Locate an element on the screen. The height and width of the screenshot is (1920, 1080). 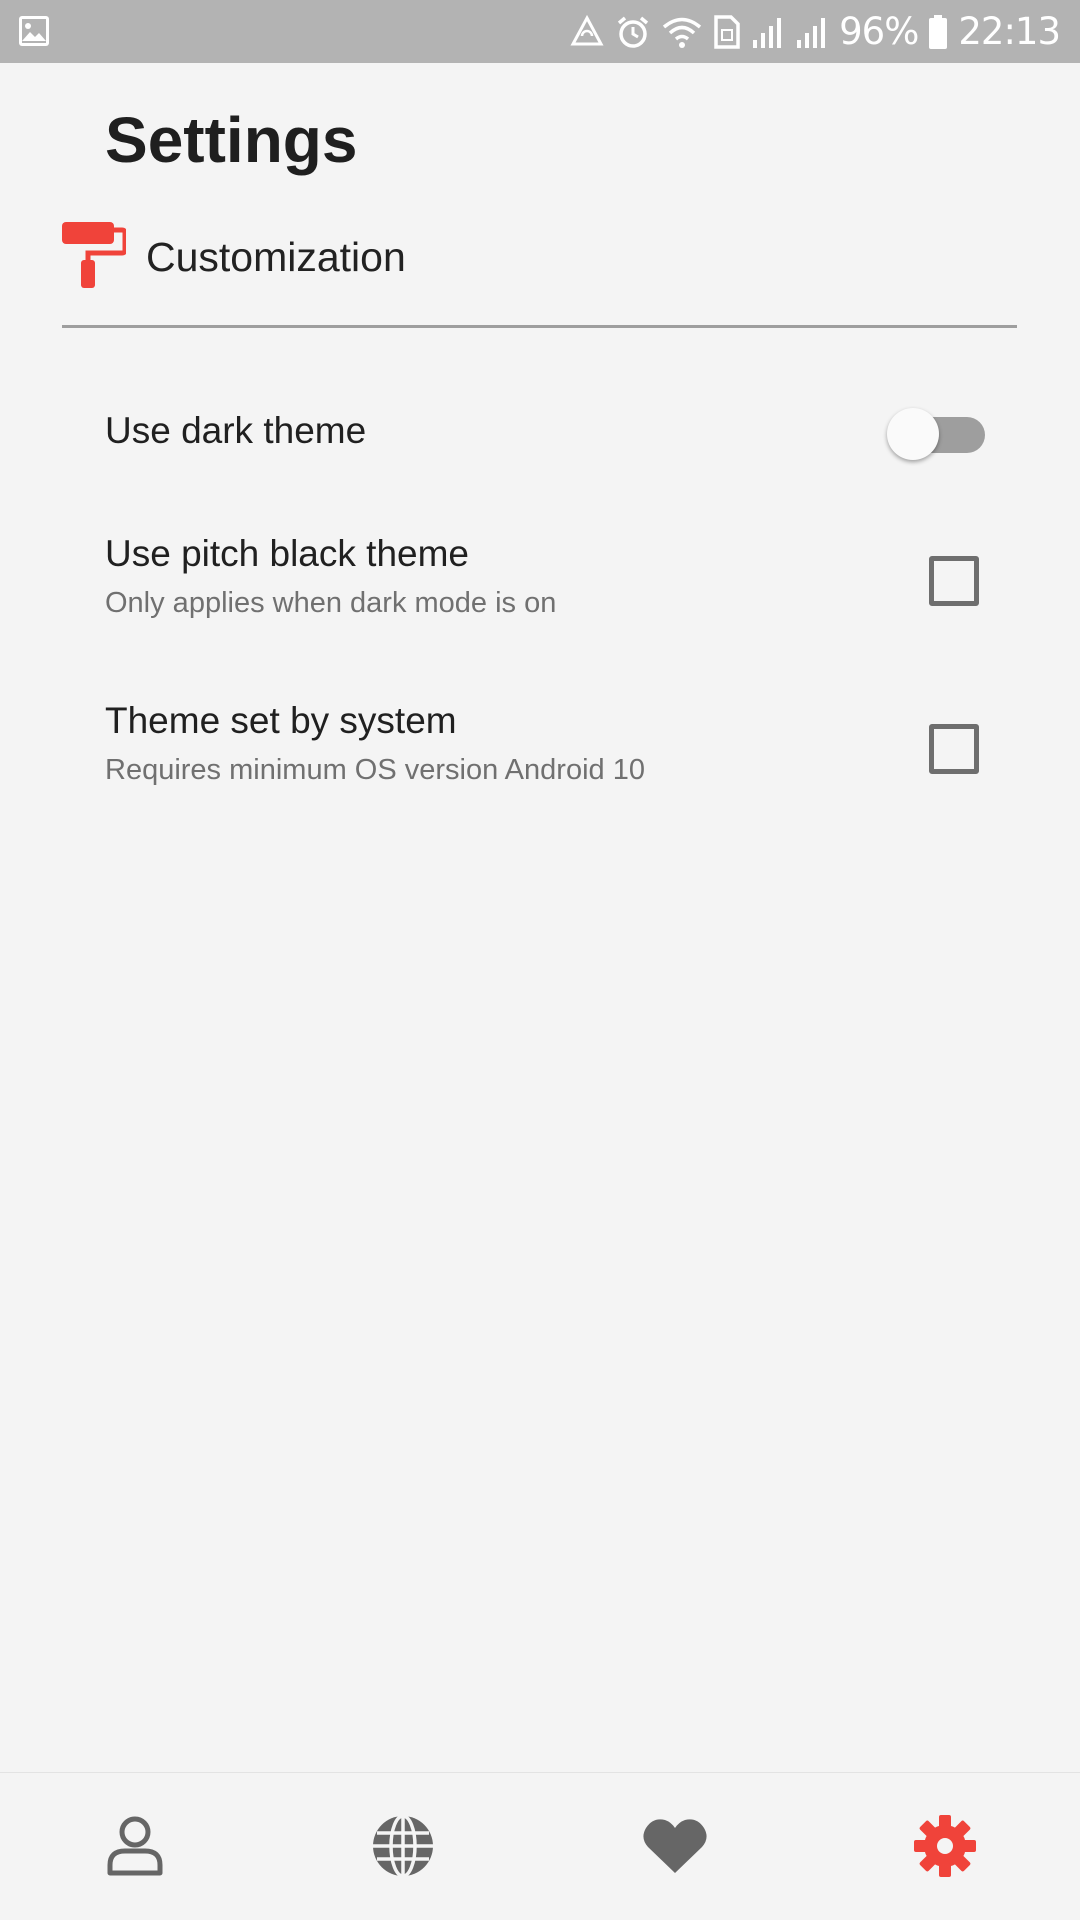
wifi-icon is located at coordinates (682, 32).